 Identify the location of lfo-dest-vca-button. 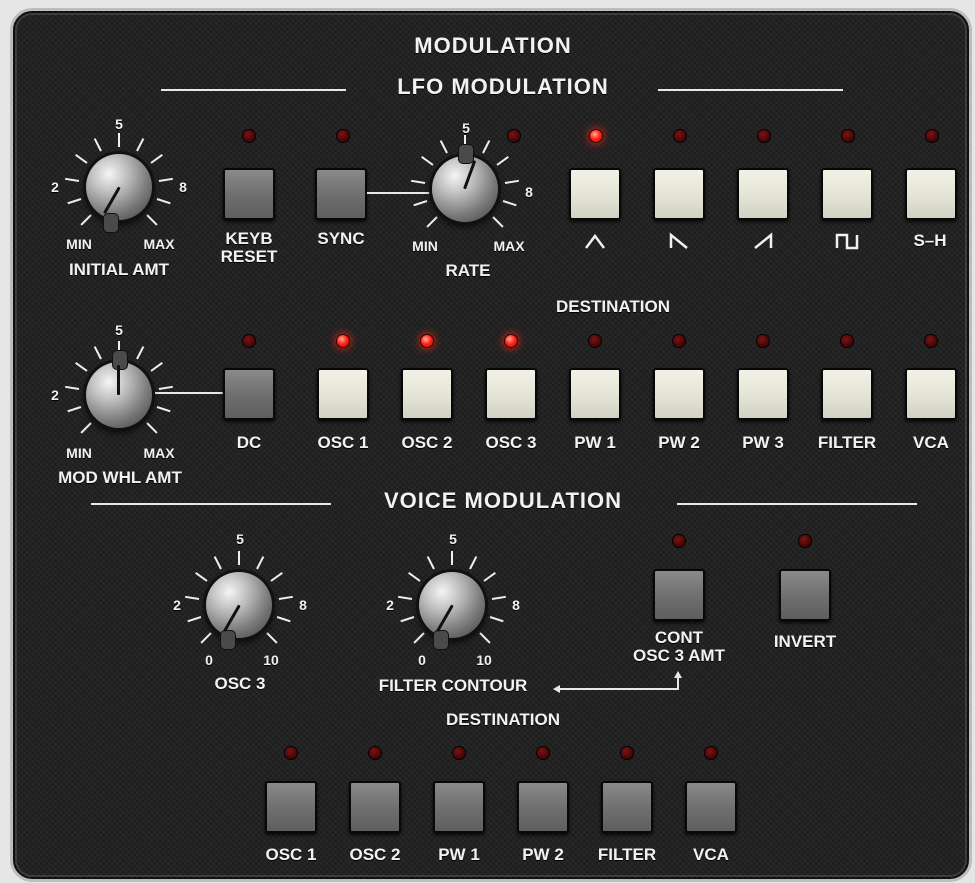
(931, 394).